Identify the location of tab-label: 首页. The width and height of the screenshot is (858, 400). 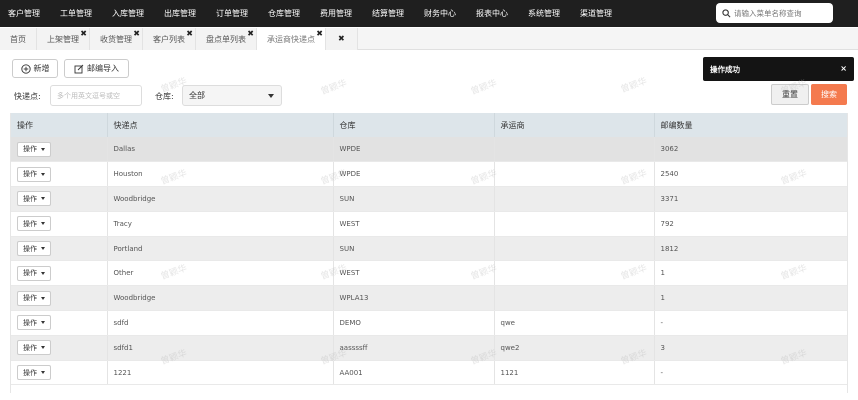
(18, 39).